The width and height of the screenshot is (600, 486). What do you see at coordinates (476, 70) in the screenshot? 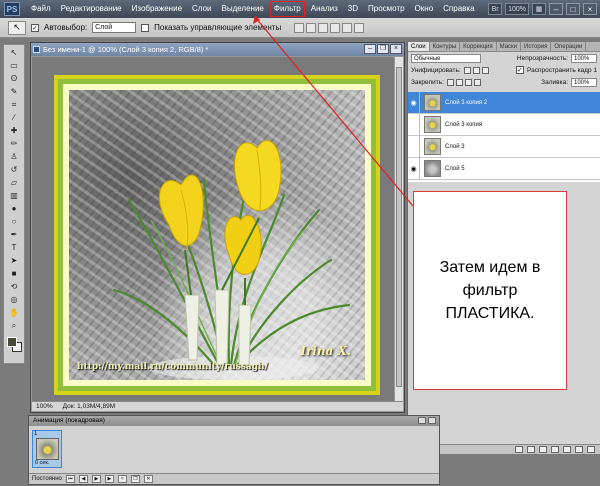
I see `unify-visibility-icon` at bounding box center [476, 70].